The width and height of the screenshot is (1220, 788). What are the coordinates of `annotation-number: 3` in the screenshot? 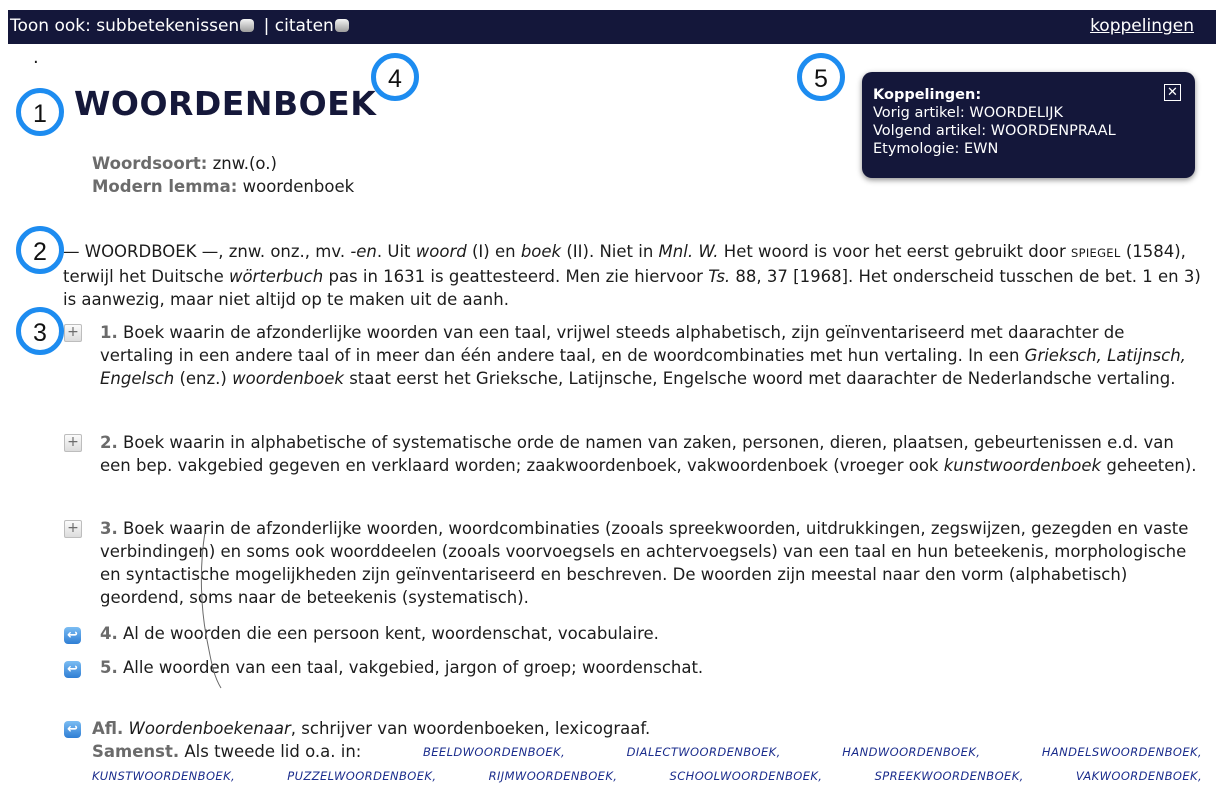 It's located at (40, 333).